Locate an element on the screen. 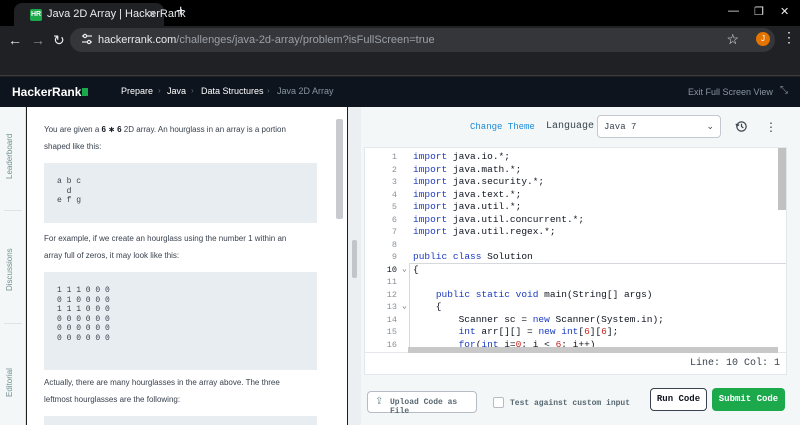  code-line: 9 public class Solution is located at coordinates (462, 256).